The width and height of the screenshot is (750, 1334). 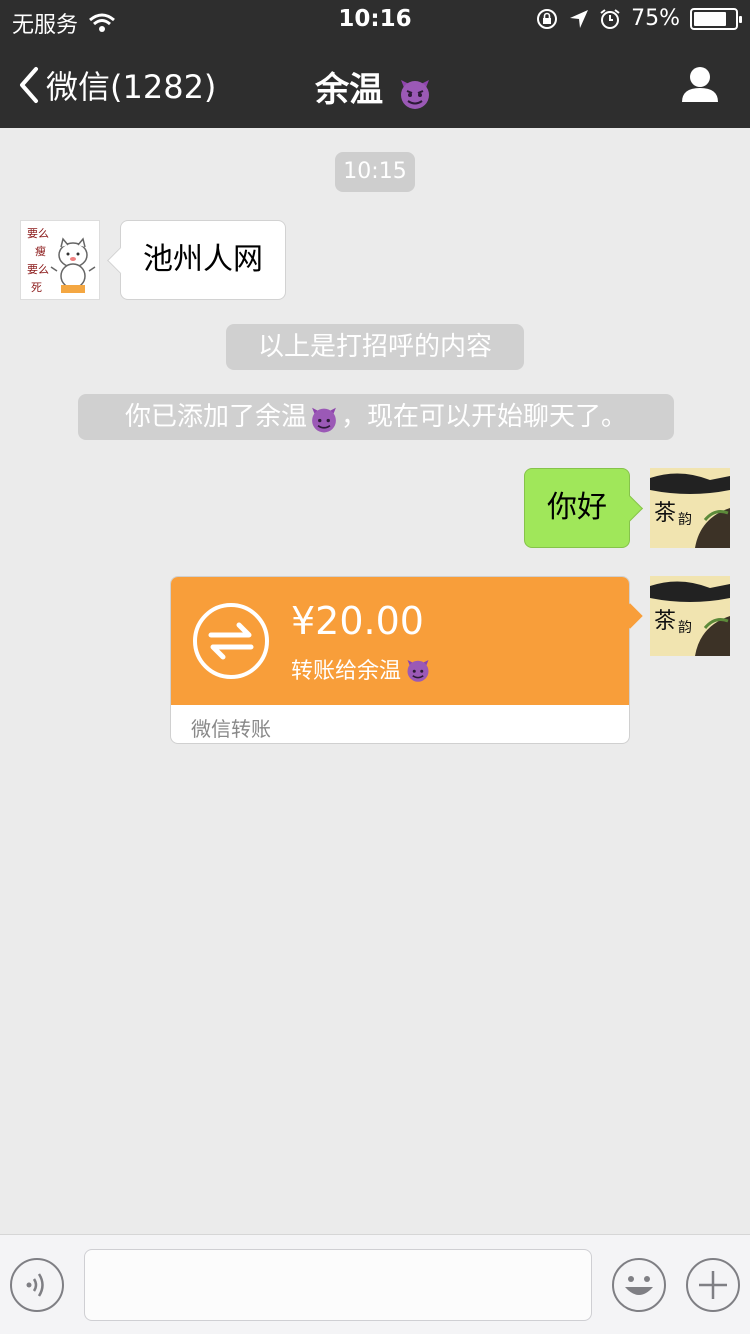 I want to click on message-timestamp: 10:15, so click(x=375, y=172).